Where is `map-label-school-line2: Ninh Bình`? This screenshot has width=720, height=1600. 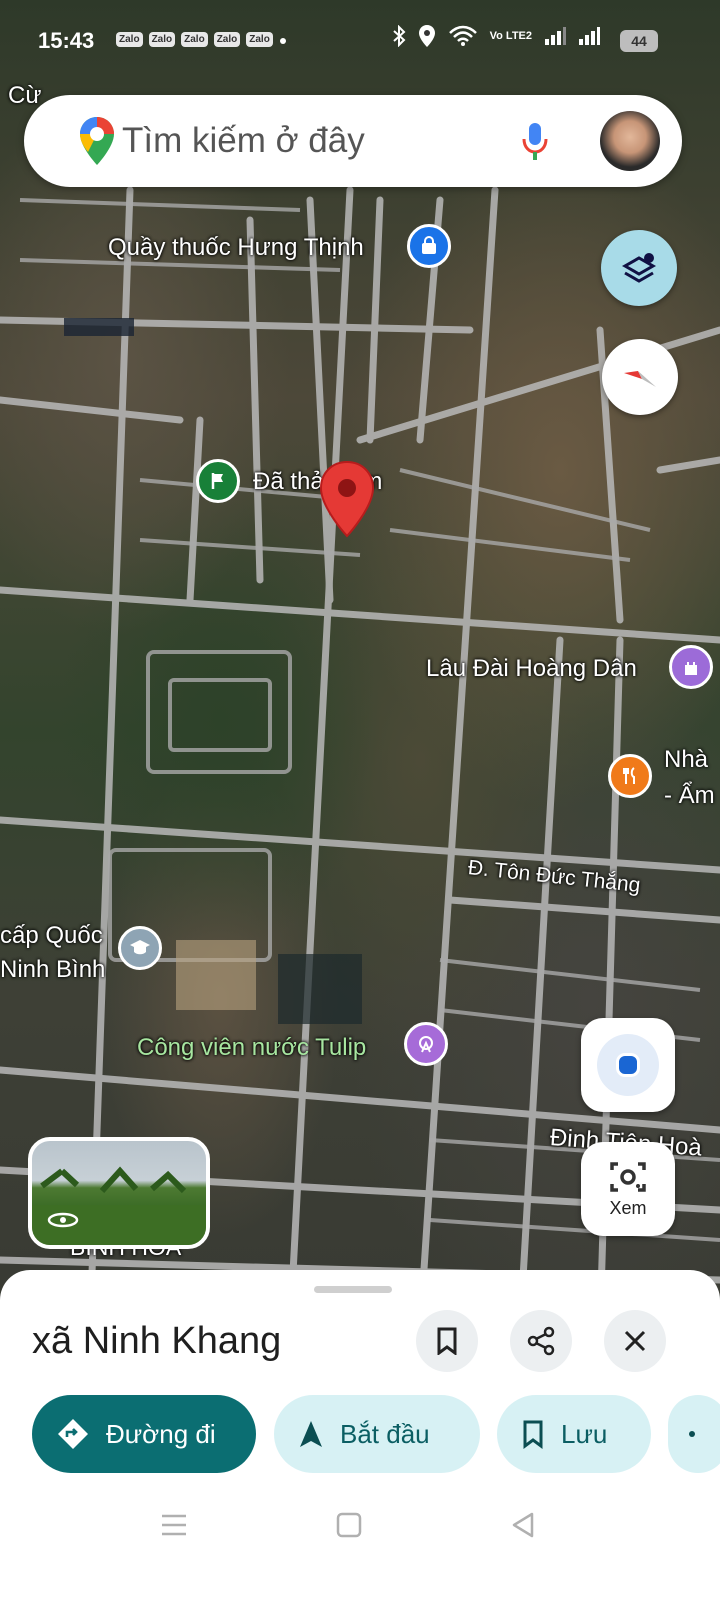 map-label-school-line2: Ninh Bình is located at coordinates (52, 970).